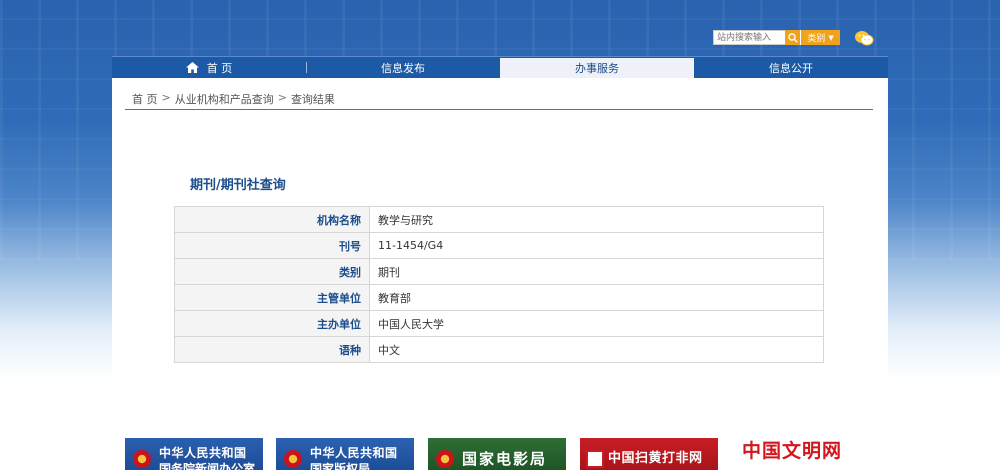 This screenshot has height=470, width=1000. Describe the element at coordinates (505, 459) in the screenshot. I see `banner-text: 国家电影局` at that location.